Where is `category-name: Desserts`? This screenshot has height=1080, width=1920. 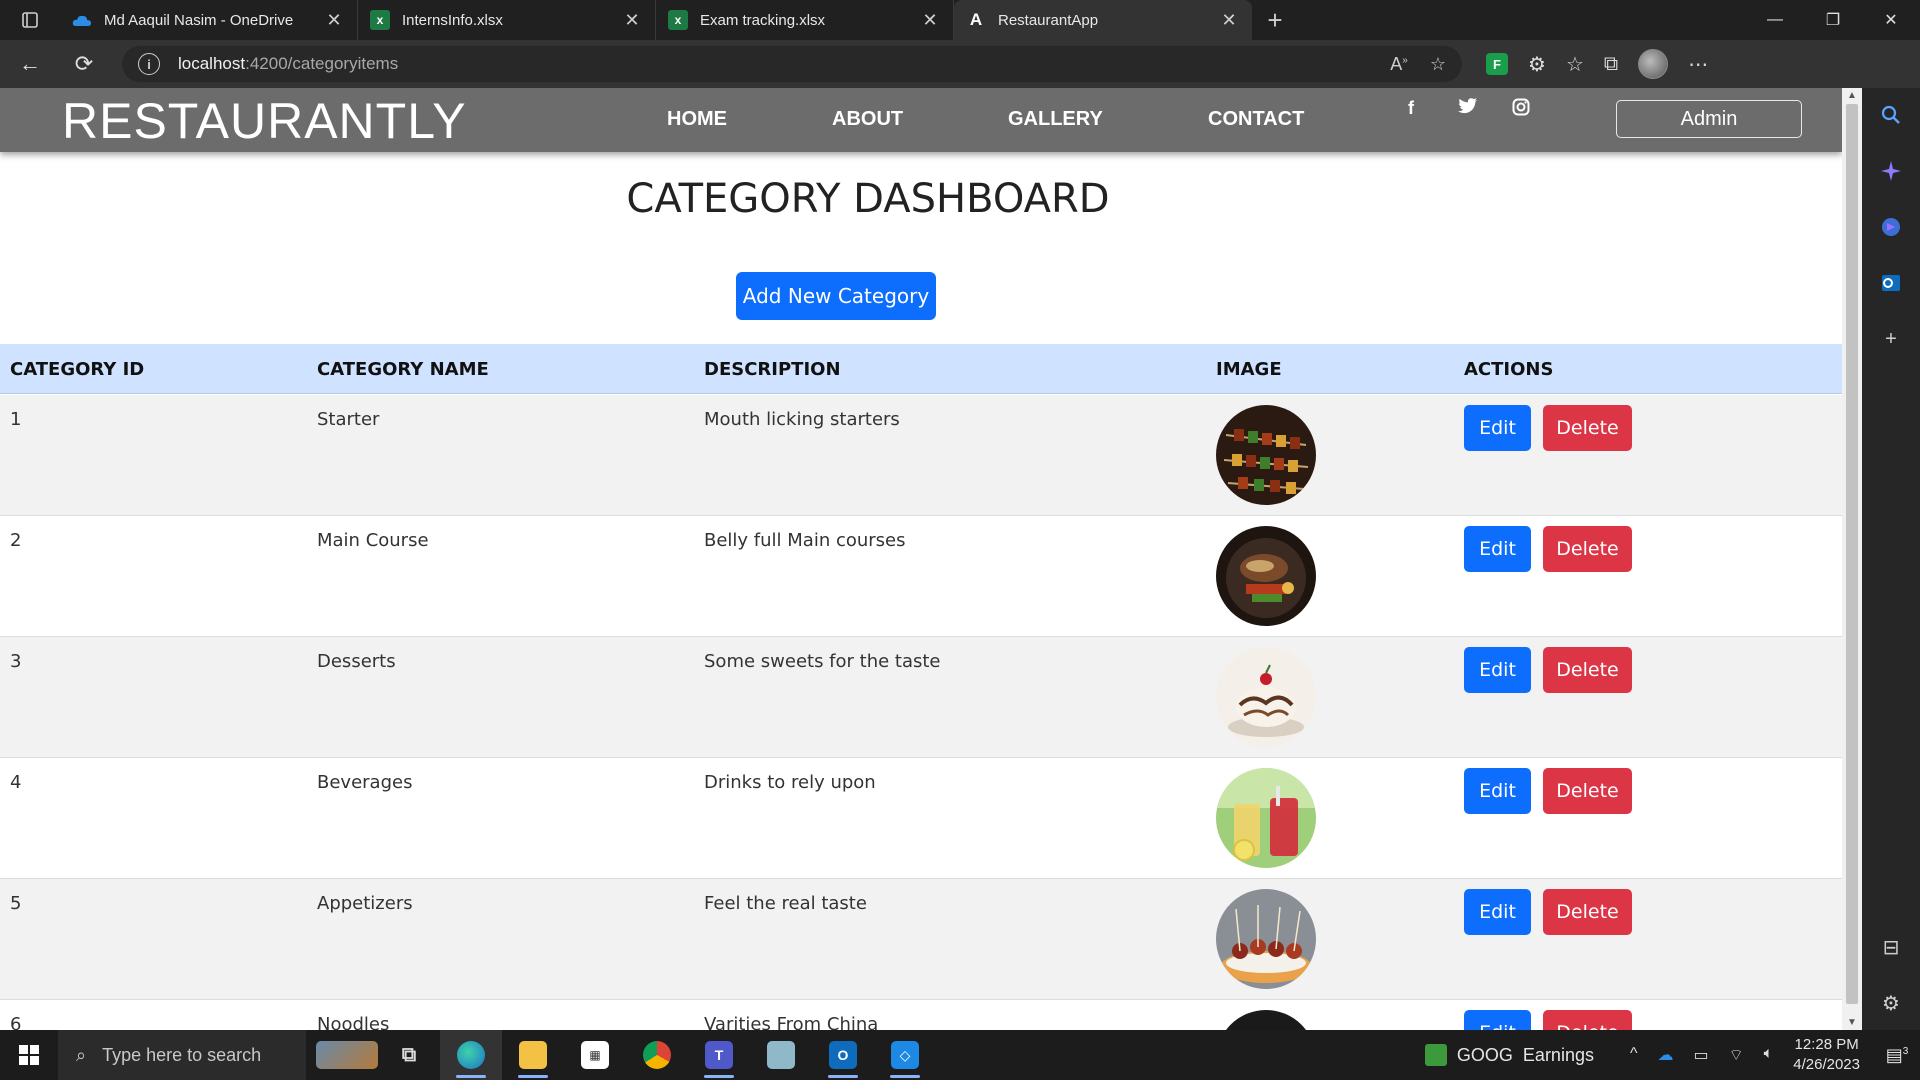 category-name: Desserts is located at coordinates (356, 661).